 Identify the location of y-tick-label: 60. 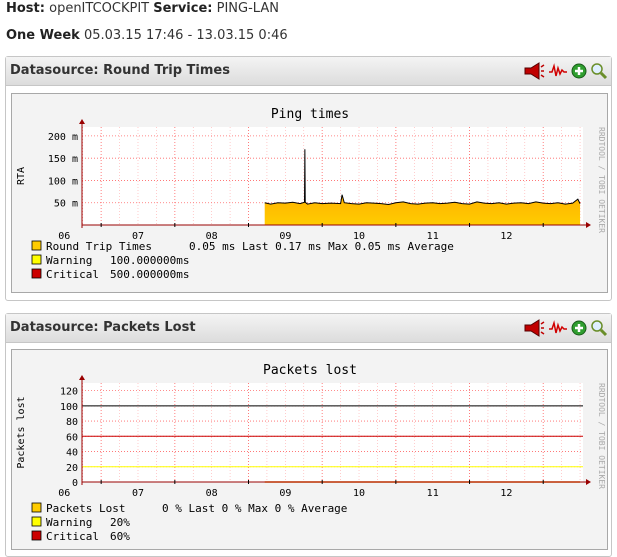
(72, 437).